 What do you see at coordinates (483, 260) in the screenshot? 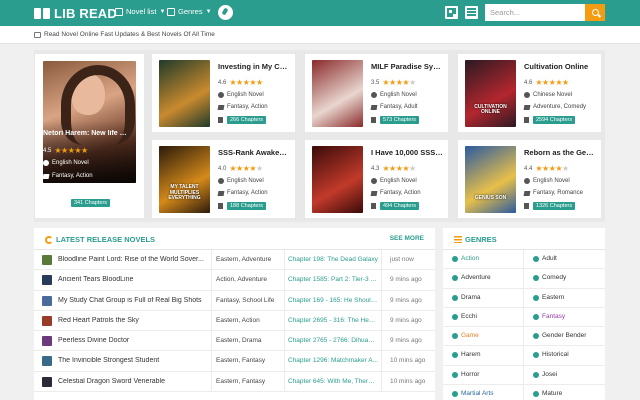
I see `genre-link: Action` at bounding box center [483, 260].